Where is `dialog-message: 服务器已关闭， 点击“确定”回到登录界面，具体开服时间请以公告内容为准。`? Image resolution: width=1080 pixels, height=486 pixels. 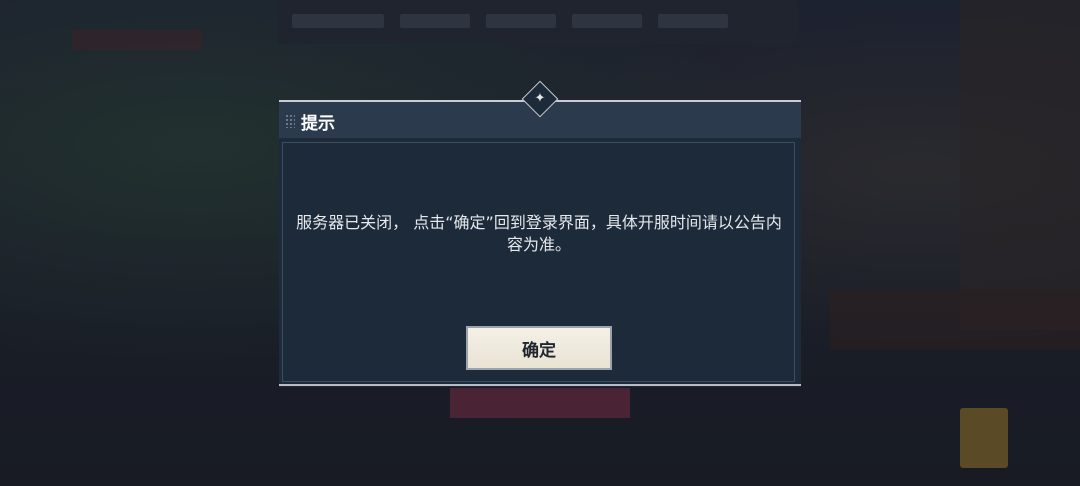 dialog-message: 服务器已关闭， 点击“确定”回到登录界面，具体开服时间请以公告内容为准。 is located at coordinates (539, 233).